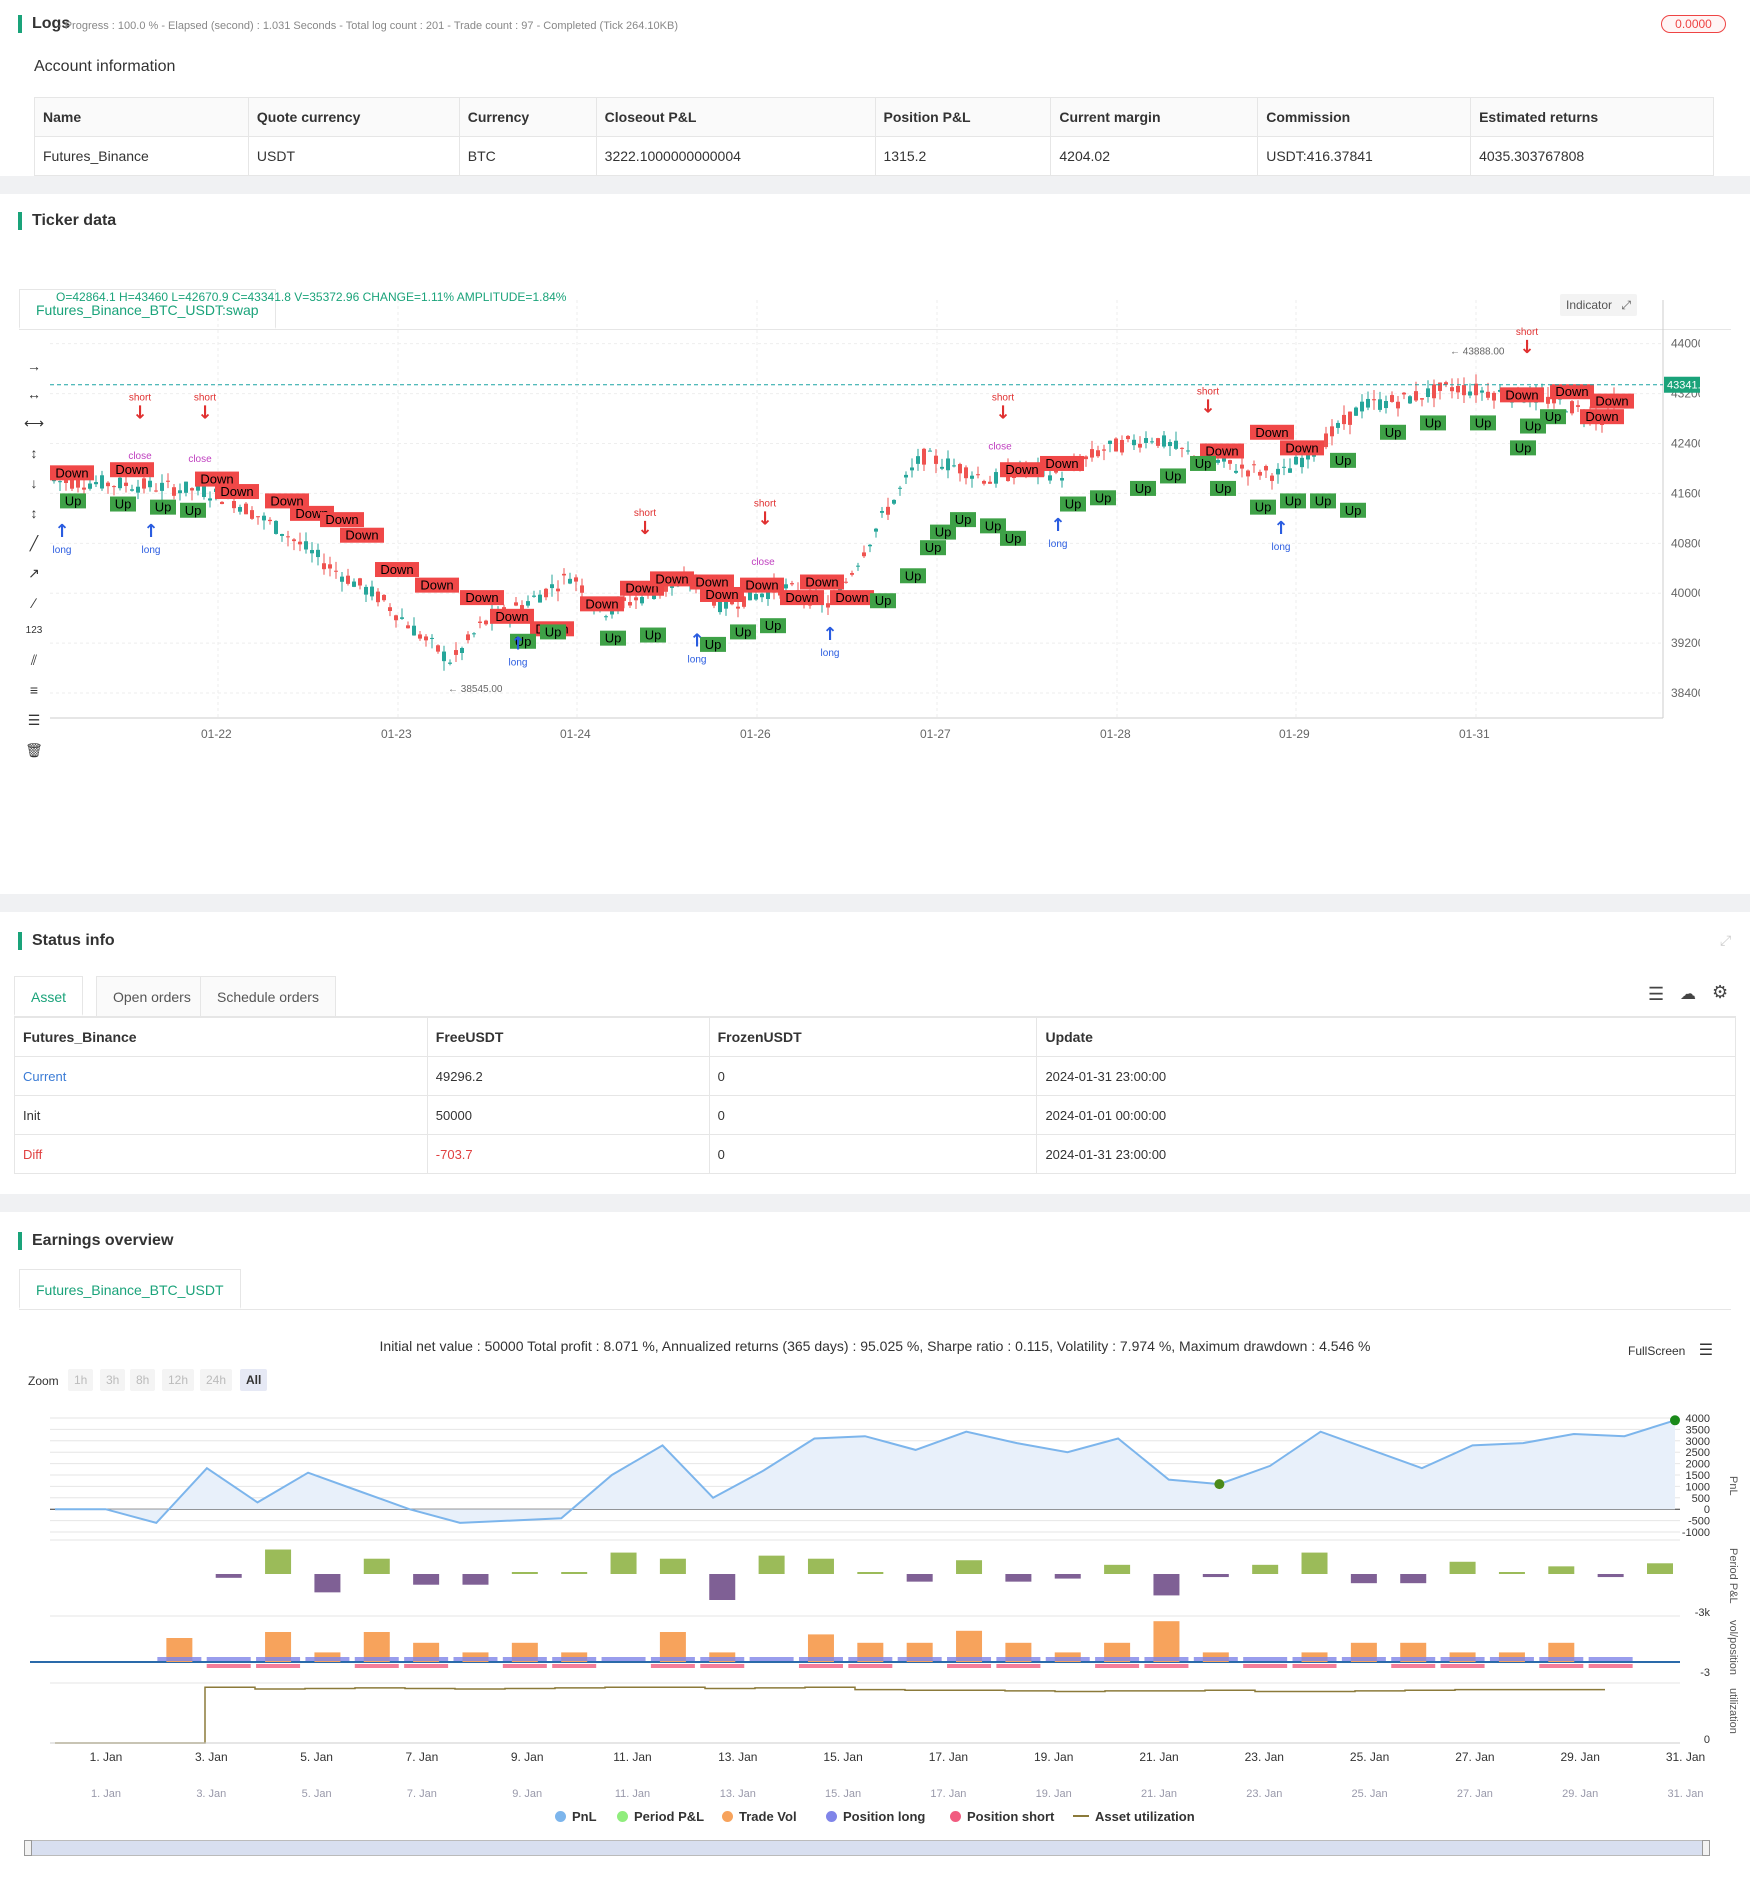 The height and width of the screenshot is (1891, 1750). Describe the element at coordinates (143, 1380) in the screenshot. I see `zoom-8h-button: 8h` at that location.